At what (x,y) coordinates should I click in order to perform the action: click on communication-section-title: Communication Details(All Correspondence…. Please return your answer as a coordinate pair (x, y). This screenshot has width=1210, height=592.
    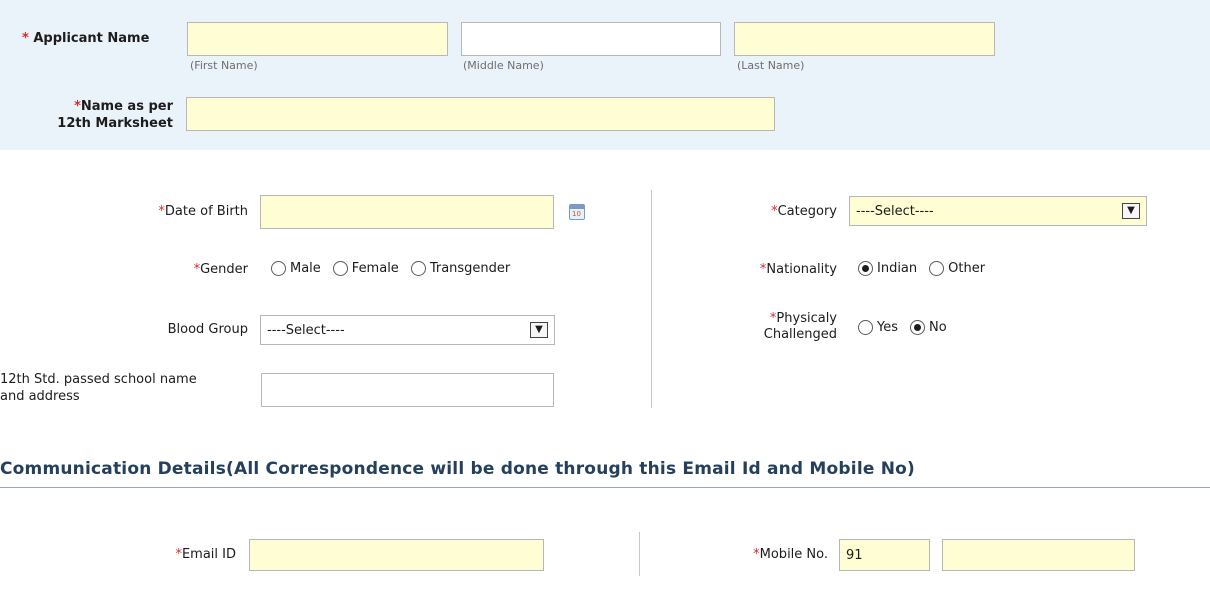
    Looking at the image, I should click on (457, 469).